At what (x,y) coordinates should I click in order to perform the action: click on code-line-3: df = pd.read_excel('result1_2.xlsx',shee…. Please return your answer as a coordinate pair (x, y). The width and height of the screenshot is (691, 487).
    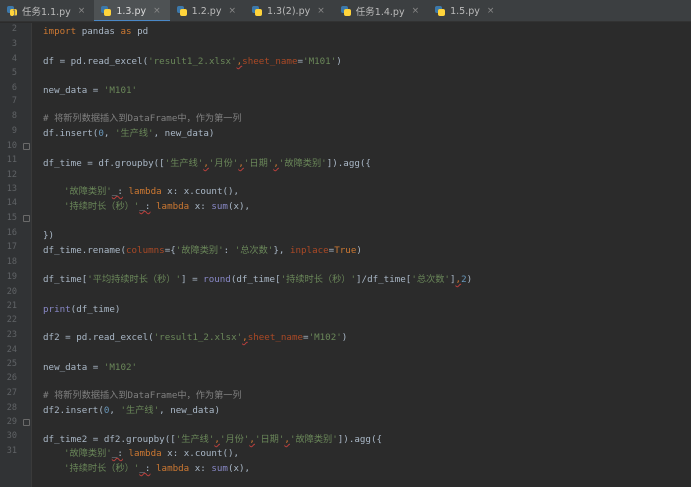
    Looking at the image, I should click on (192, 61).